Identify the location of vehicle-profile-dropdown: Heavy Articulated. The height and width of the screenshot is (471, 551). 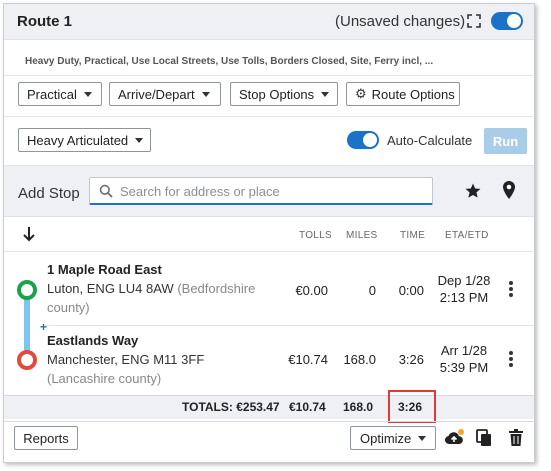
(84, 140).